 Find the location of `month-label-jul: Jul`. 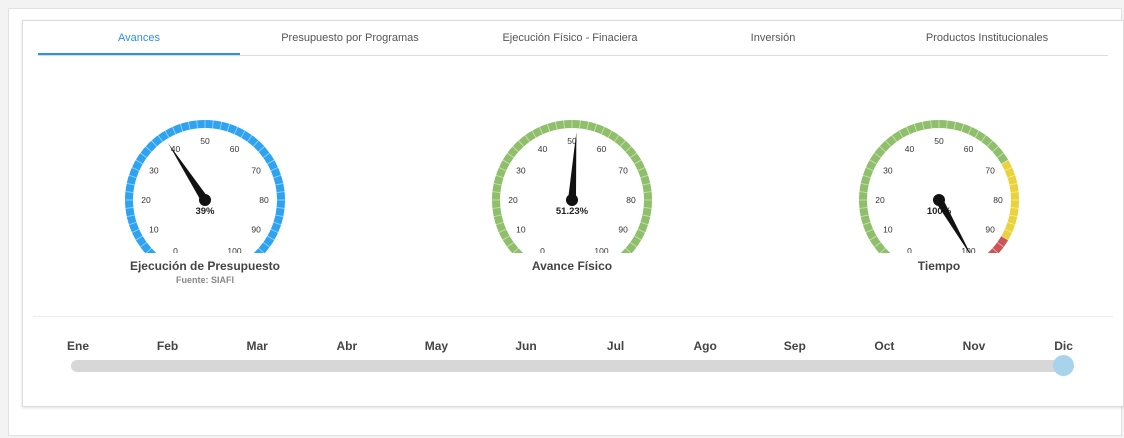

month-label-jul: Jul is located at coordinates (616, 346).